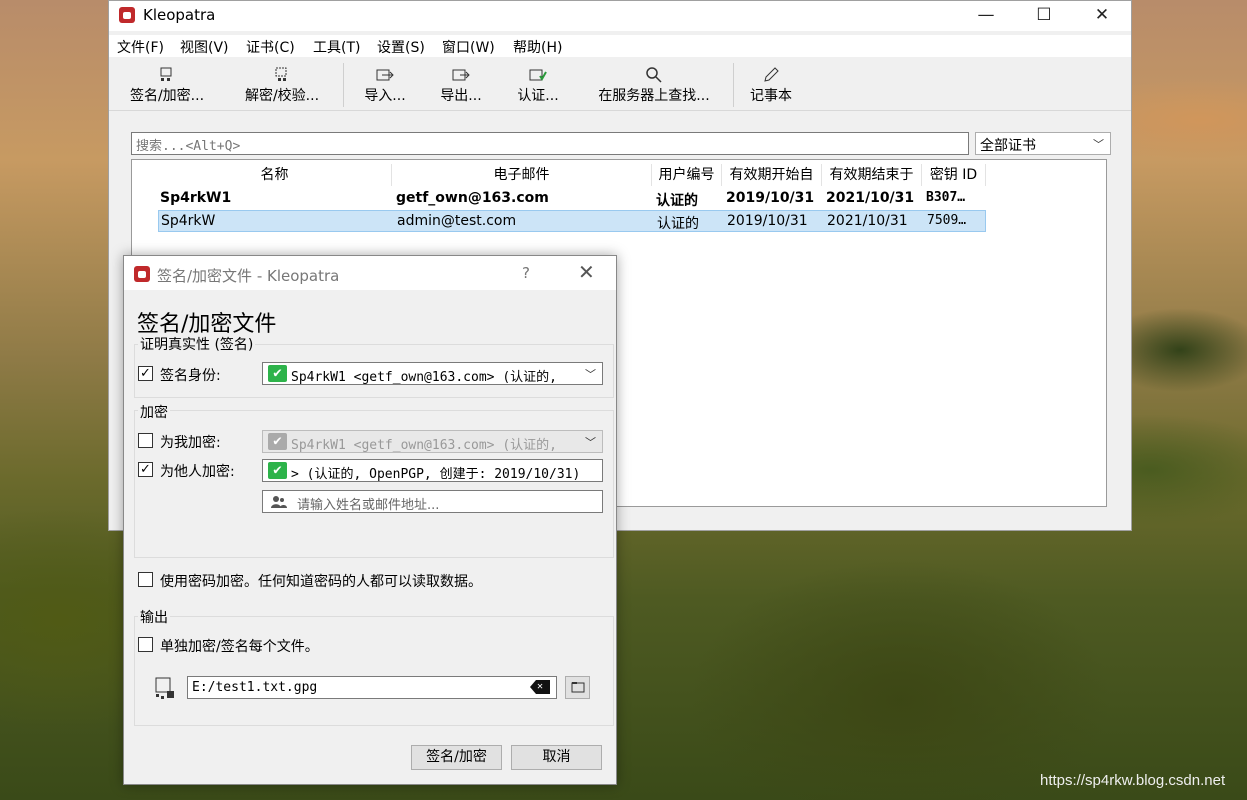  What do you see at coordinates (522, 175) in the screenshot?
I see `column-email: 电子邮件` at bounding box center [522, 175].